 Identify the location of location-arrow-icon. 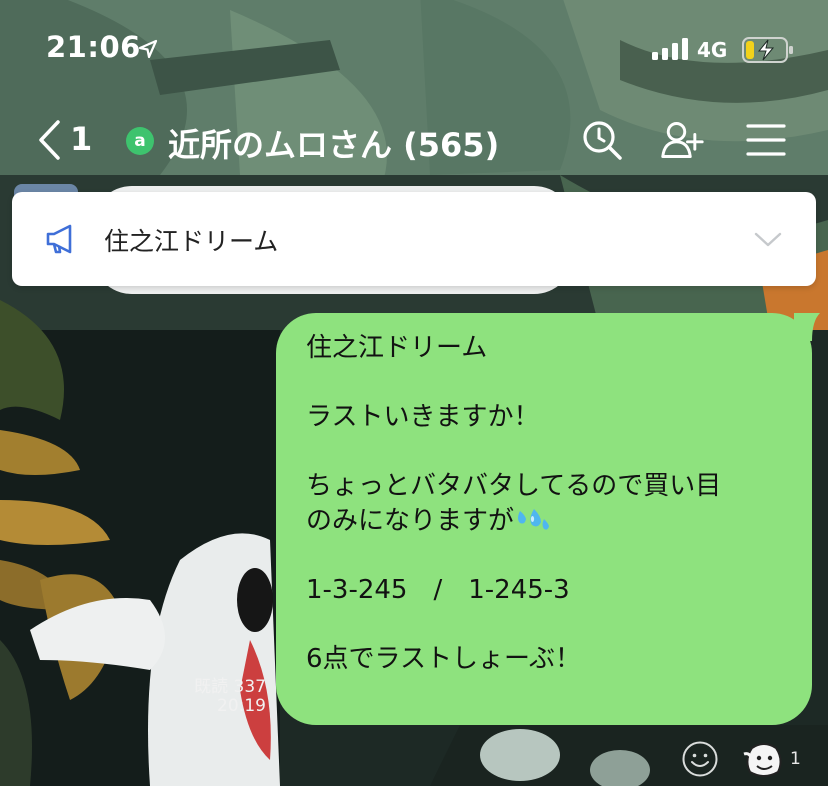
(148, 49).